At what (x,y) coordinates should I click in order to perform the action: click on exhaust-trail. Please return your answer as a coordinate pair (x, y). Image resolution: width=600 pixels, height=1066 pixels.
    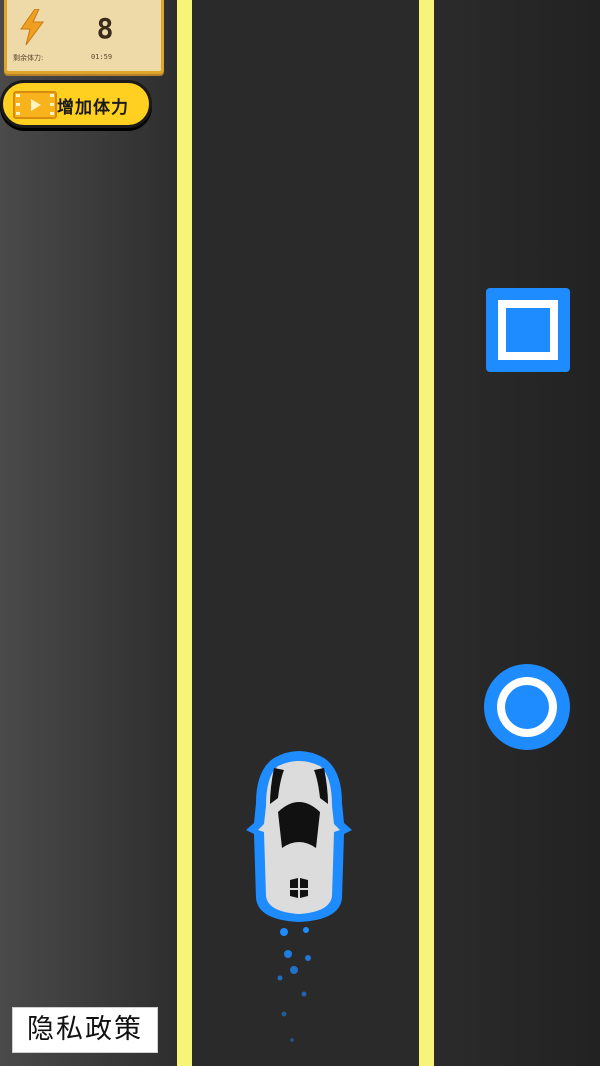
    Looking at the image, I should click on (294, 984).